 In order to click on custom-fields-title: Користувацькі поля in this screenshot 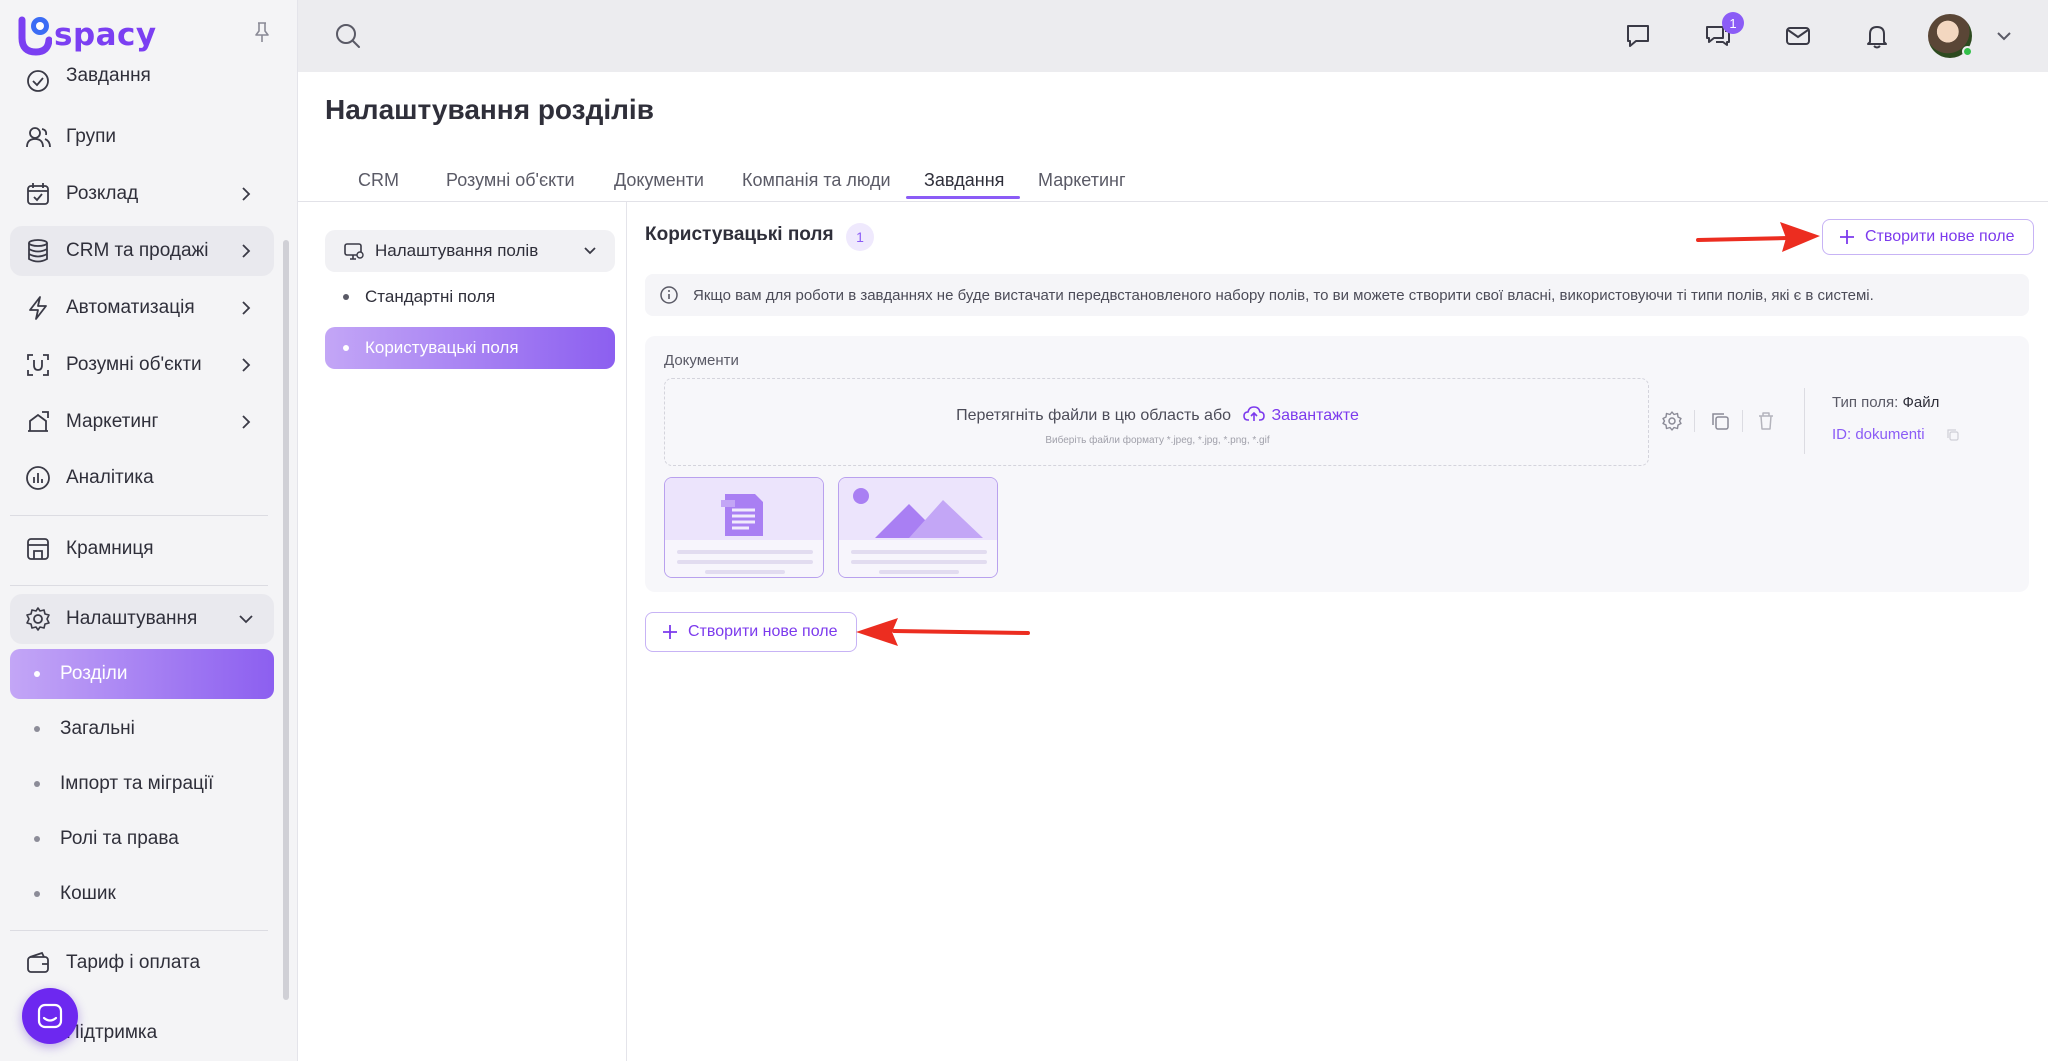, I will do `click(739, 234)`.